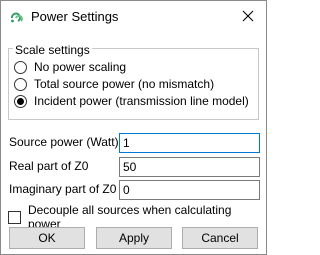 Image resolution: width=320 pixels, height=255 pixels. What do you see at coordinates (141, 101) in the screenshot?
I see `radio-label: Incident power (transmission line model)` at bounding box center [141, 101].